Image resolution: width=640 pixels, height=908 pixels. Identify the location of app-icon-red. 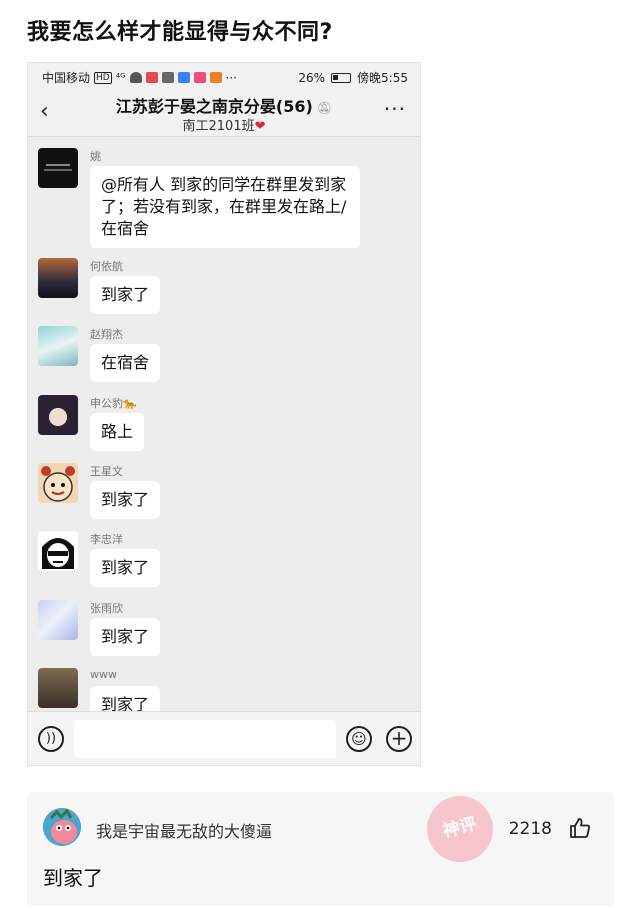
(151, 77).